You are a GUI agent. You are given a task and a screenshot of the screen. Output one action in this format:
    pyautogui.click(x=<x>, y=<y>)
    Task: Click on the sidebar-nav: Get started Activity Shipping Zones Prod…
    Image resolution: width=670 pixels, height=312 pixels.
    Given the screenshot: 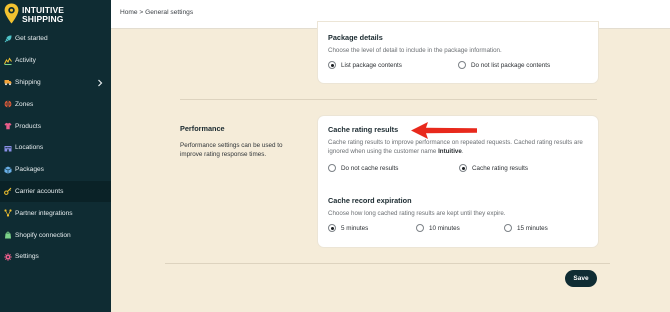 What is the action you would take?
    pyautogui.click(x=55, y=148)
    